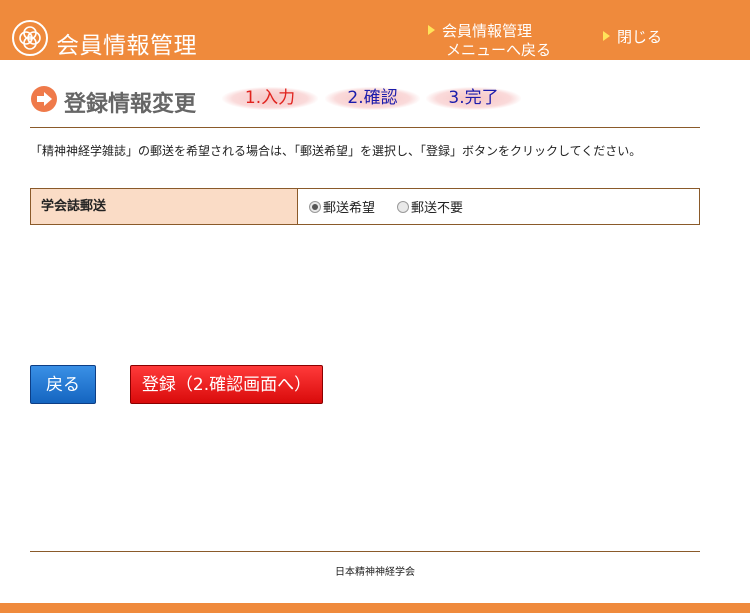 The height and width of the screenshot is (613, 750). I want to click on arrow-right-circle-icon, so click(44, 99).